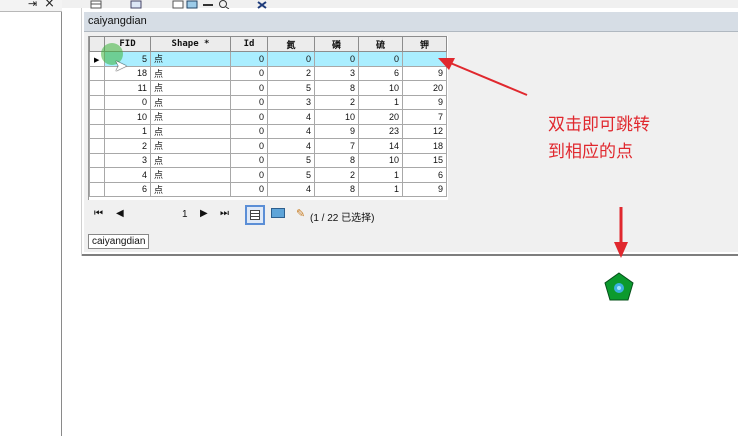 The width and height of the screenshot is (738, 436). What do you see at coordinates (590, 152) in the screenshot?
I see `annotation-line-2: 到相应的点` at bounding box center [590, 152].